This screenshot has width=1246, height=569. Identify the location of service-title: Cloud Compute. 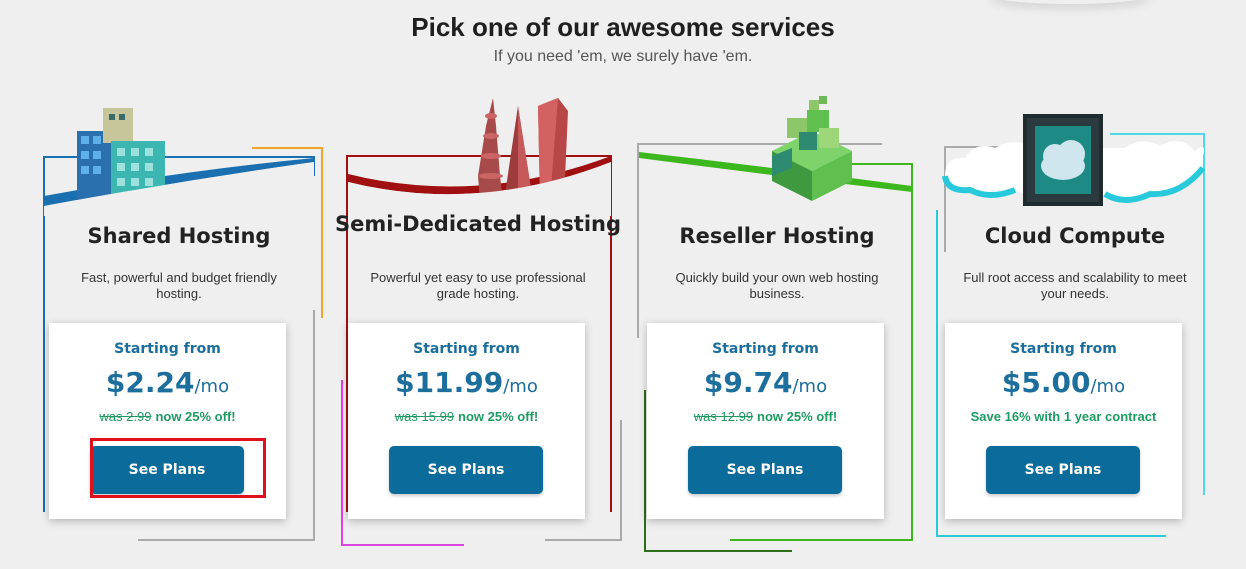
(1075, 236).